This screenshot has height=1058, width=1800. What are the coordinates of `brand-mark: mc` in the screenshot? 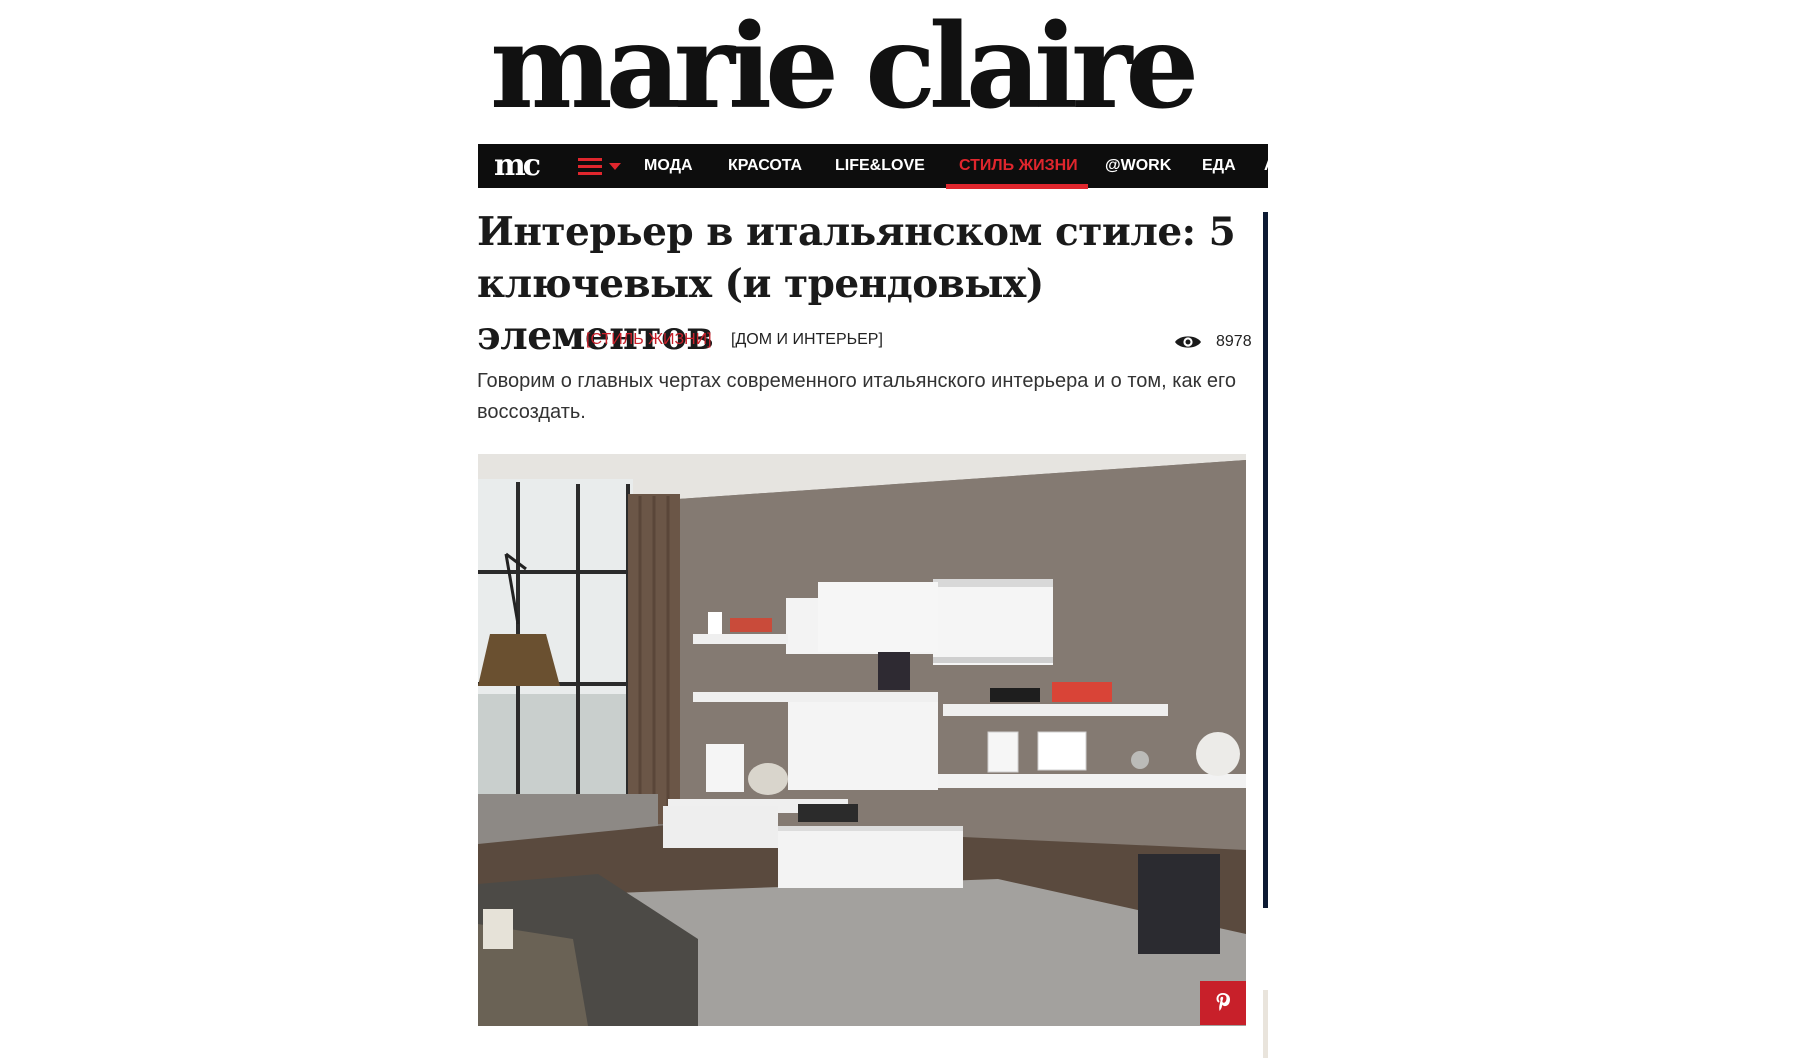 It's located at (517, 166).